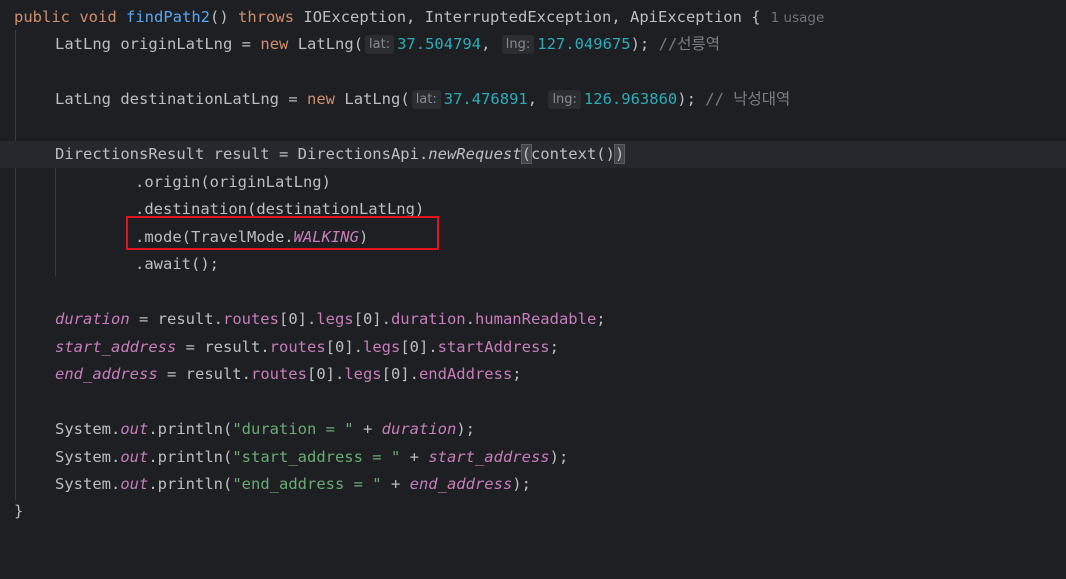 The height and width of the screenshot is (579, 1066). I want to click on method-newrequest: newRequest, so click(475, 154).